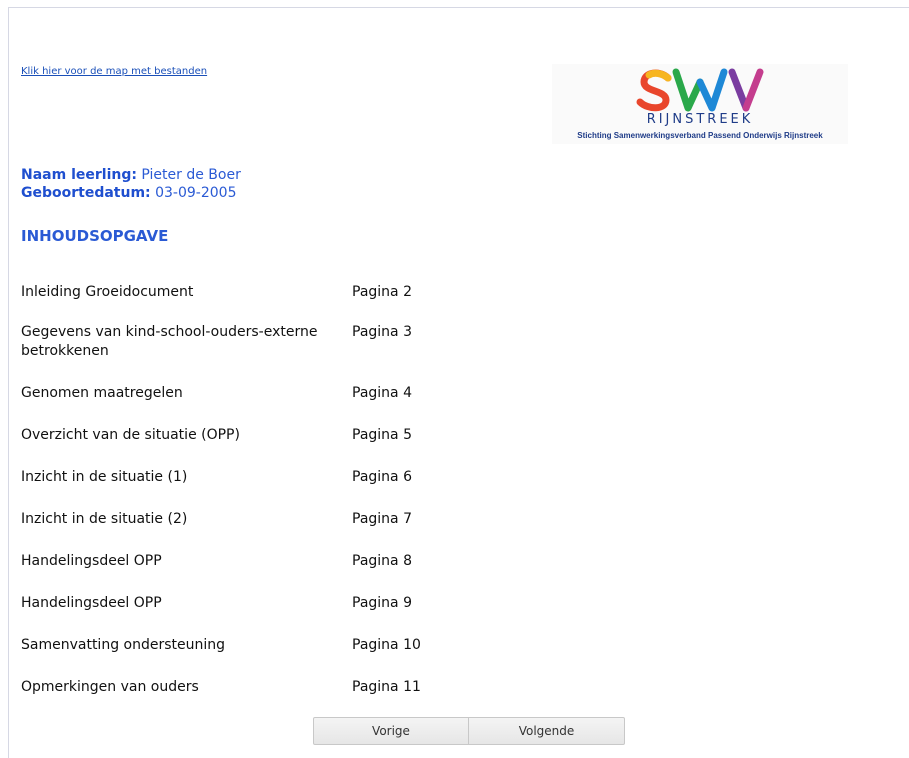 This screenshot has height=758, width=909. Describe the element at coordinates (382, 332) in the screenshot. I see `toc-item-page: Pagina 3` at that location.